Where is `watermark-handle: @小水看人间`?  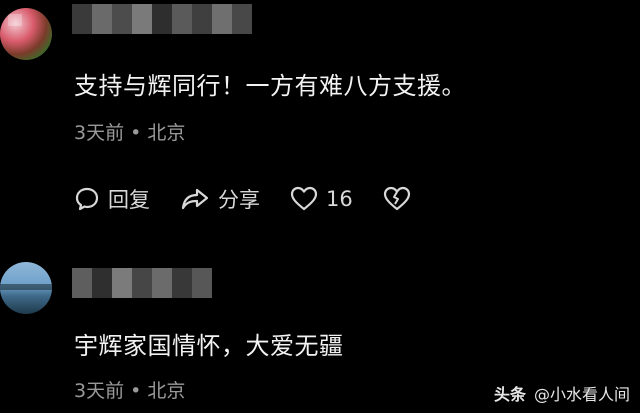
watermark-handle: @小水看人间 is located at coordinates (581, 394).